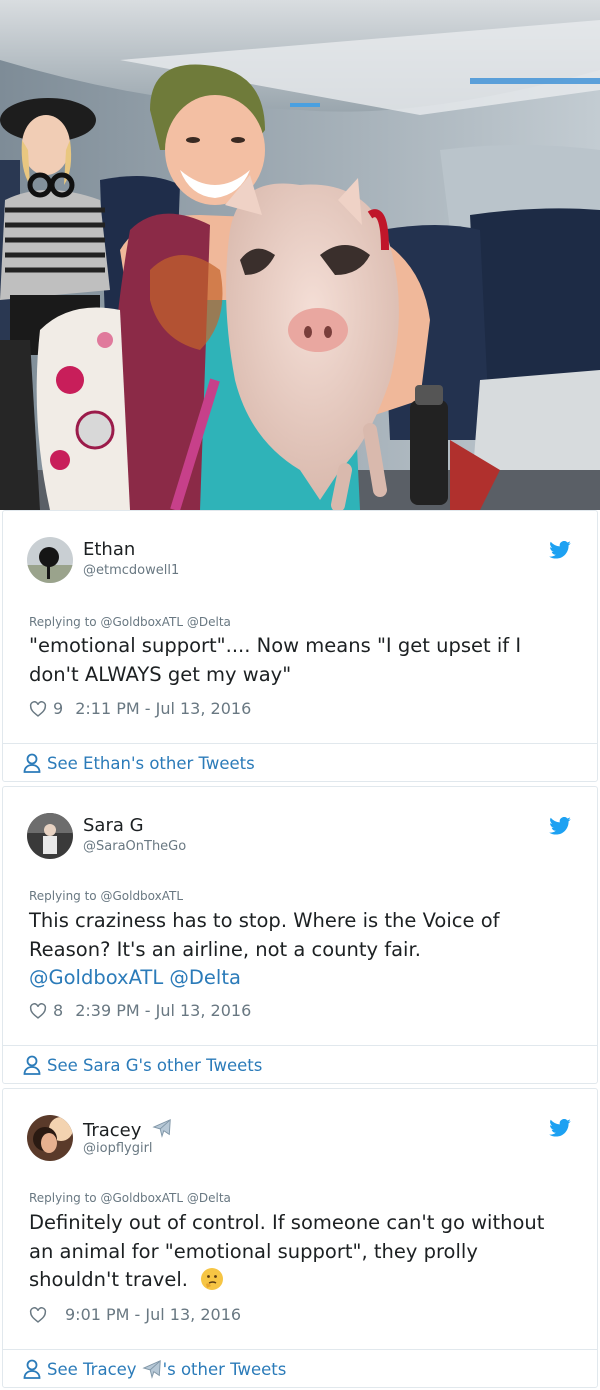 The width and height of the screenshot is (600, 1390). Describe the element at coordinates (154, 1065) in the screenshot. I see `see-other-tweets-label: See Sara G's other Tweets` at that location.